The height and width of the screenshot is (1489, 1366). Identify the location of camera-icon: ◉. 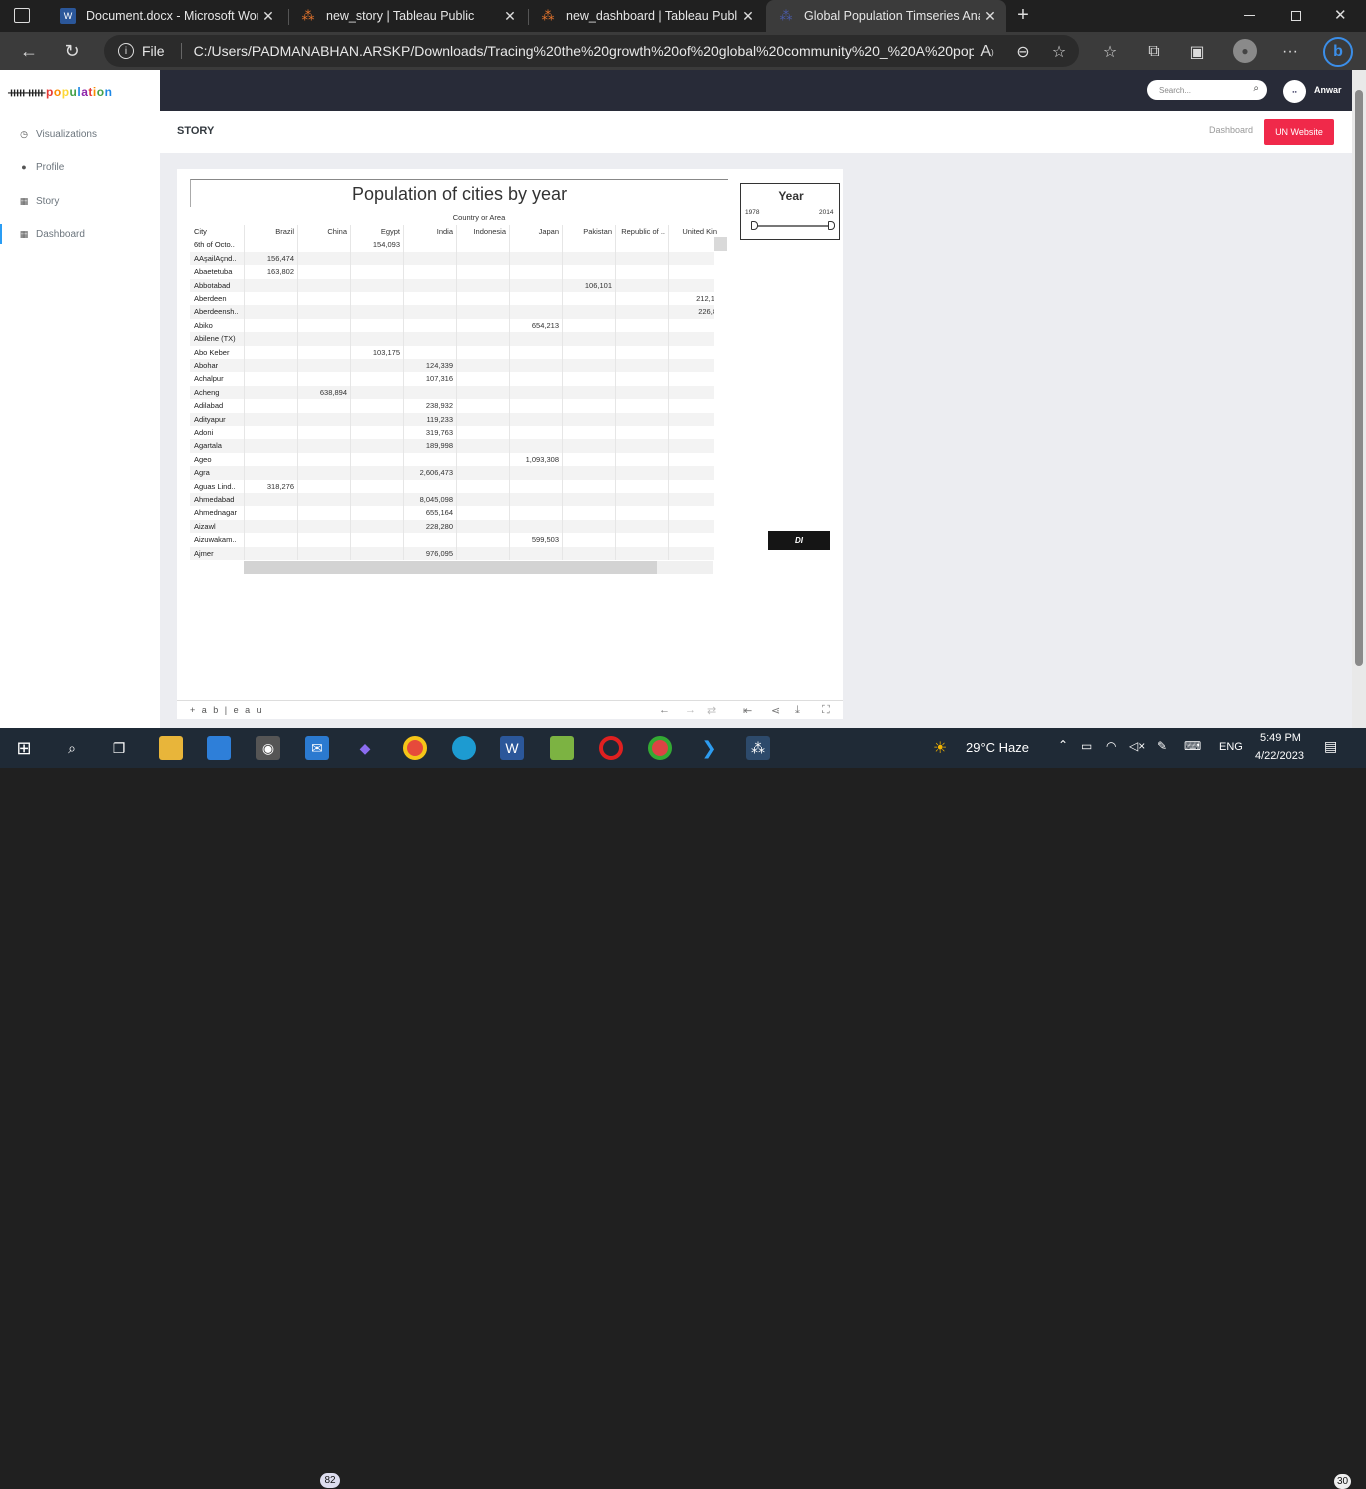
(268, 748).